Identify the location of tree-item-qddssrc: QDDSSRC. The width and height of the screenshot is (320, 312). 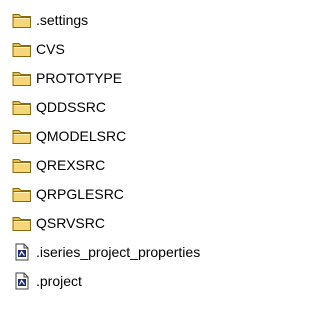
(59, 107).